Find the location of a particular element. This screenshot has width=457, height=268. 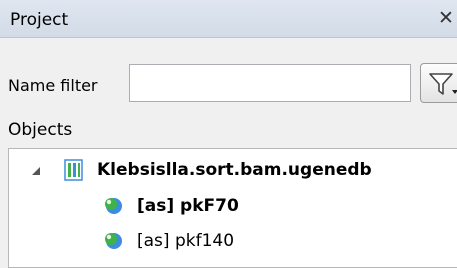

tree-row-root: Klebsislla.sort.bam.ugenedb is located at coordinates (233, 170).